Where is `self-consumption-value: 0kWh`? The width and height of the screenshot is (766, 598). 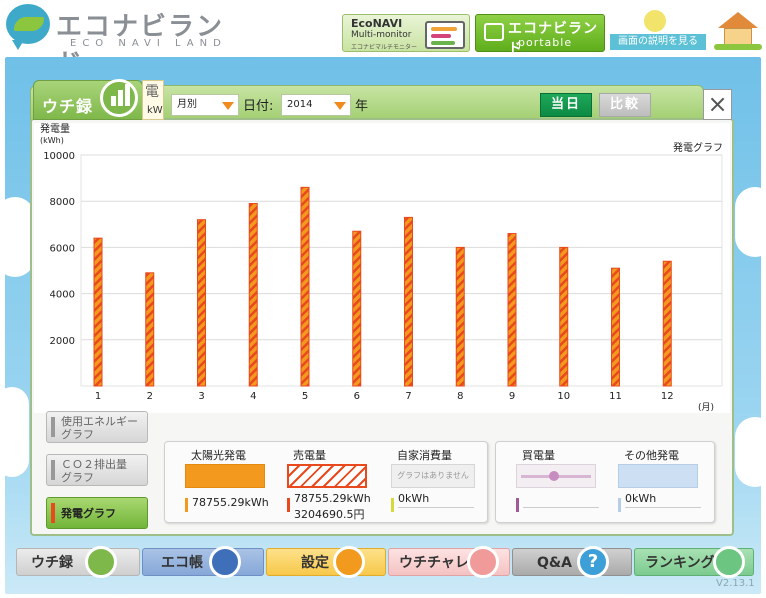 self-consumption-value: 0kWh is located at coordinates (414, 498).